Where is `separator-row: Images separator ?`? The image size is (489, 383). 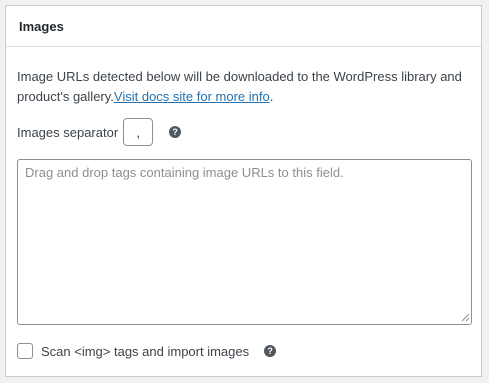
separator-row: Images separator ? is located at coordinates (99, 132).